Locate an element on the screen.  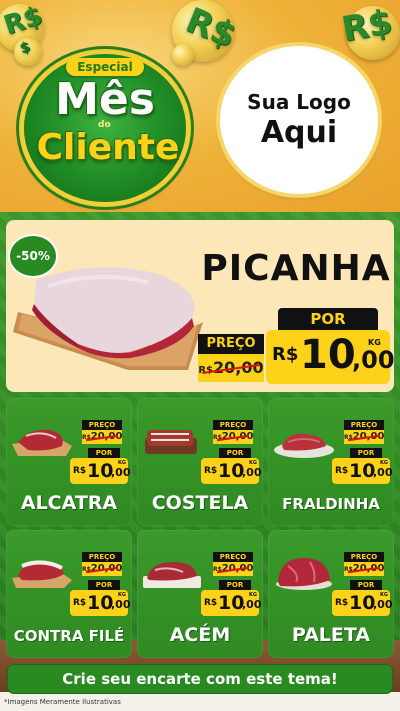
alcatra-image is located at coordinates (42, 442).